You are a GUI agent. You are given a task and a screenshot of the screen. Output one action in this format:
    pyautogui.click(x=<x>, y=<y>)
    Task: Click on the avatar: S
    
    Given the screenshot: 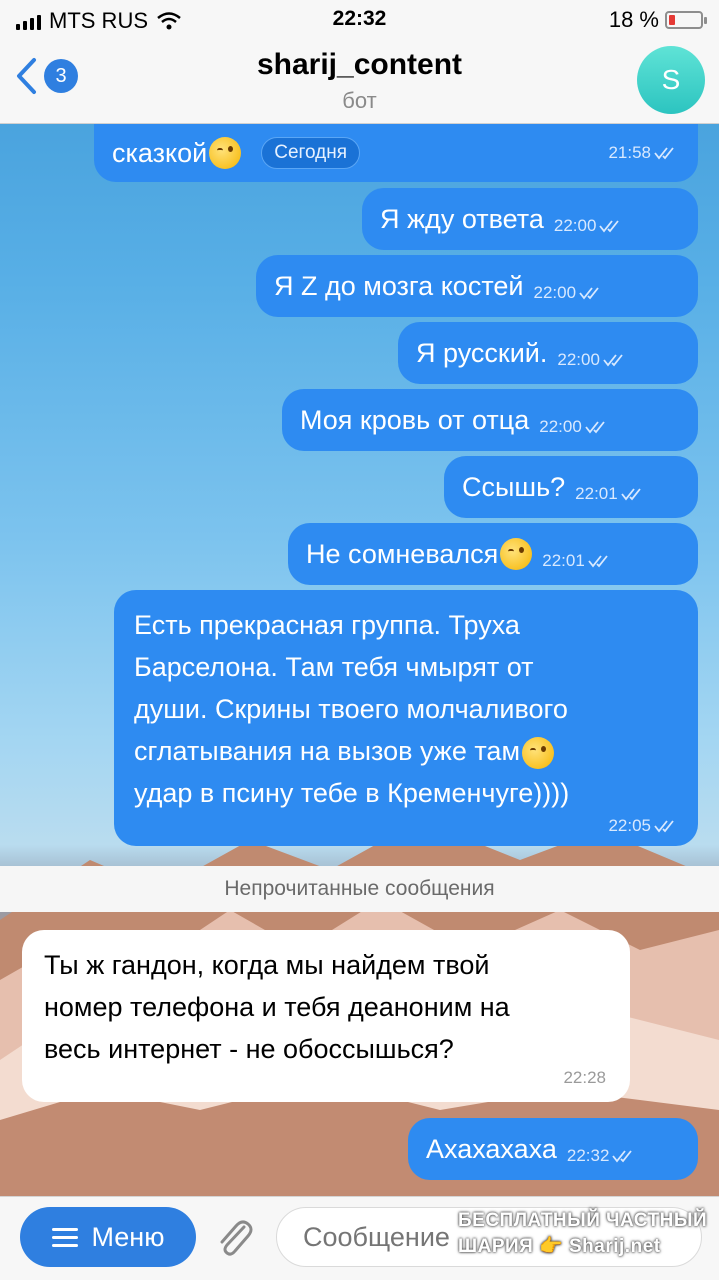 What is the action you would take?
    pyautogui.click(x=671, y=80)
    